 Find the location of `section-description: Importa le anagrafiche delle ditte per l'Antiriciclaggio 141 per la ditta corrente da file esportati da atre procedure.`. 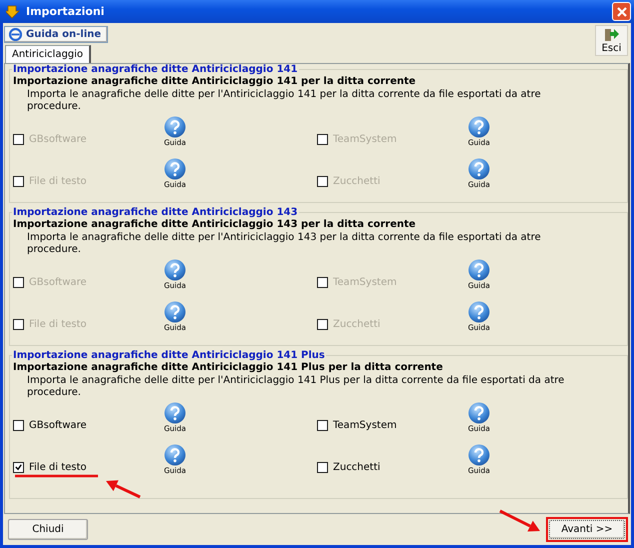

section-description: Importa le anagrafiche delle ditte per l'Antiriciclaggio 141 per la ditta corrente da file esportati da atre procedure. is located at coordinates (284, 101).